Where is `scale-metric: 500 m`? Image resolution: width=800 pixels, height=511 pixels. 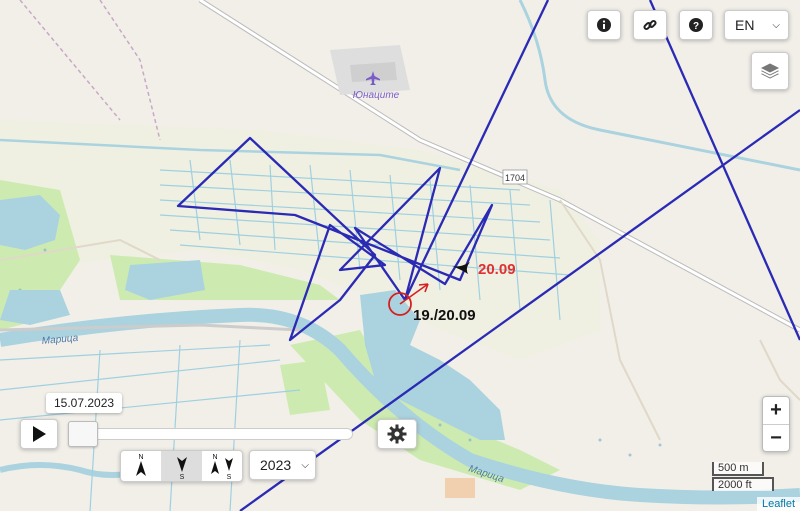
scale-metric: 500 m is located at coordinates (738, 469).